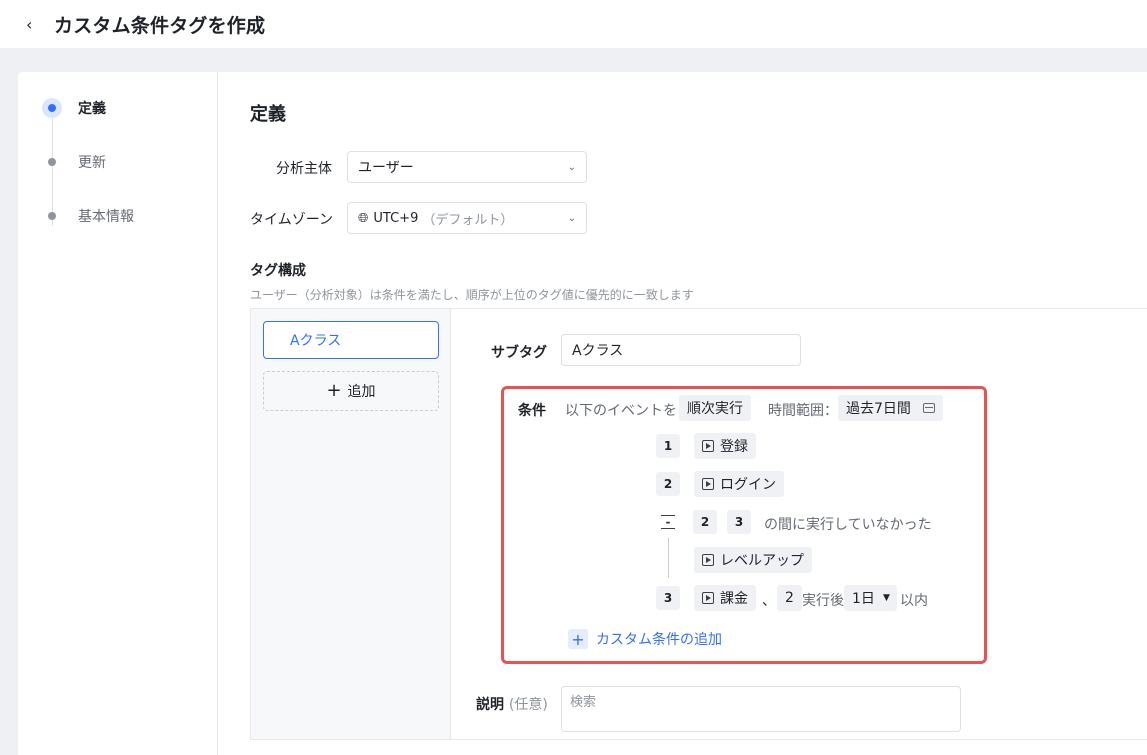 The width and height of the screenshot is (1147, 755). Describe the element at coordinates (890, 408) in the screenshot. I see `time-range-picker: 過去7日間` at that location.